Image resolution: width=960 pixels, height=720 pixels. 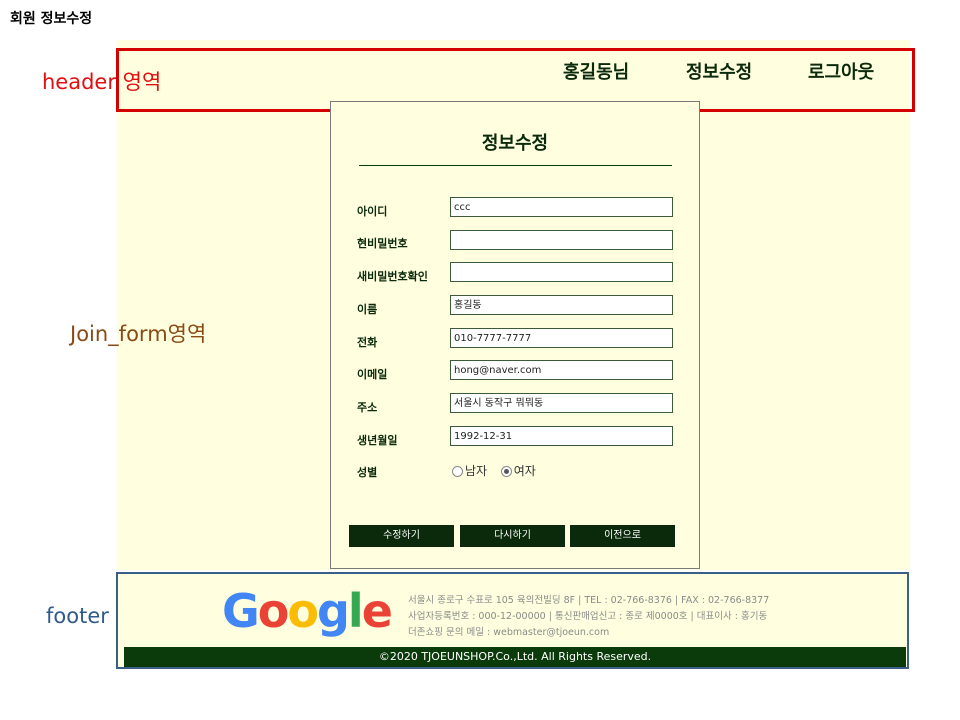 I want to click on gender-radio-group: 남자 여자, so click(x=494, y=470).